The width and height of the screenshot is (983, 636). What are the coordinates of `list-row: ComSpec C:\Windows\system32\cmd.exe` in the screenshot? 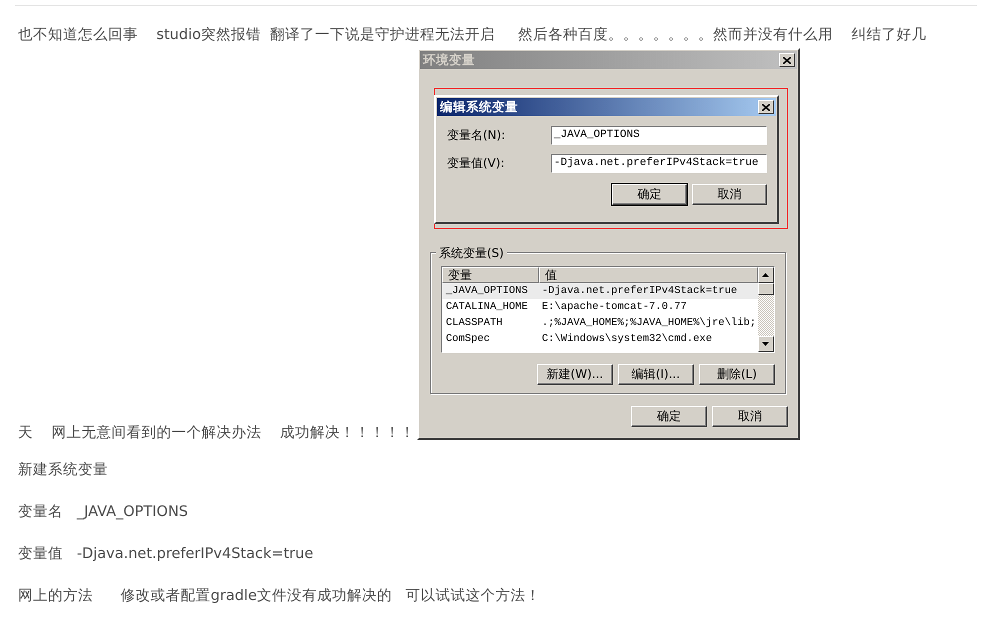 It's located at (600, 339).